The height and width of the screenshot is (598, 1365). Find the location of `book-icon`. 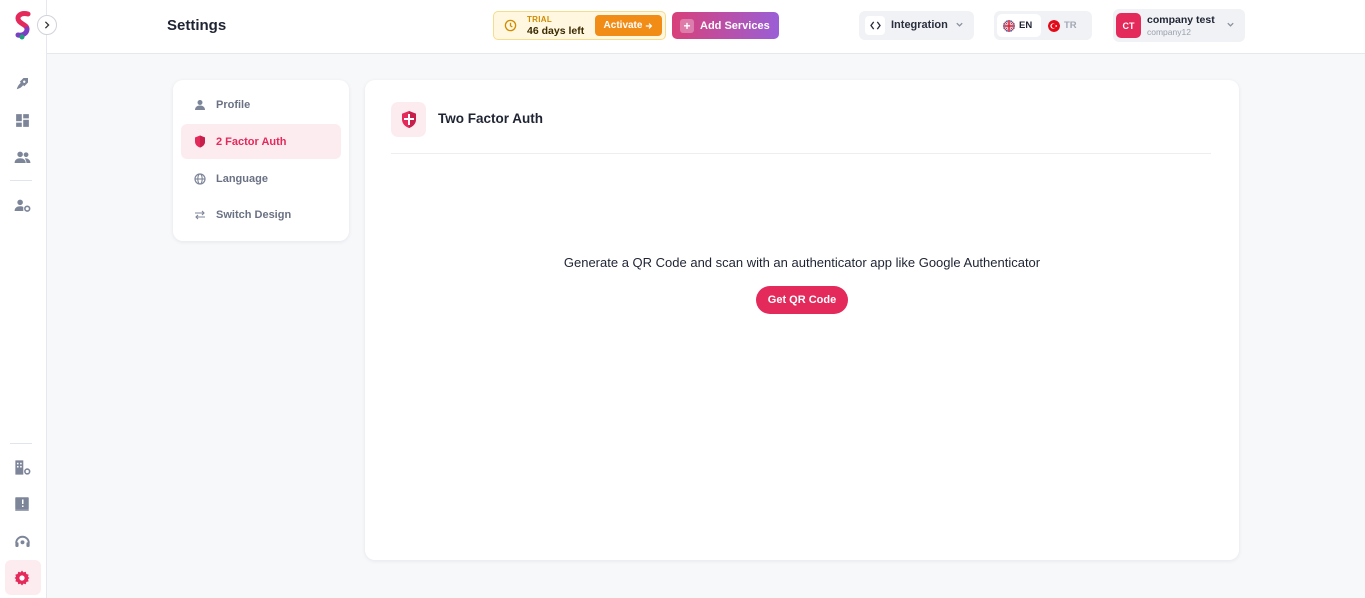

book-icon is located at coordinates (22, 504).